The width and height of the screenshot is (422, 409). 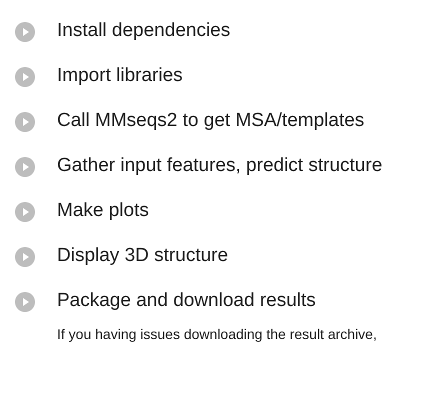 I want to click on section-note: If you having issues downloading the result archive,, so click(x=217, y=334).